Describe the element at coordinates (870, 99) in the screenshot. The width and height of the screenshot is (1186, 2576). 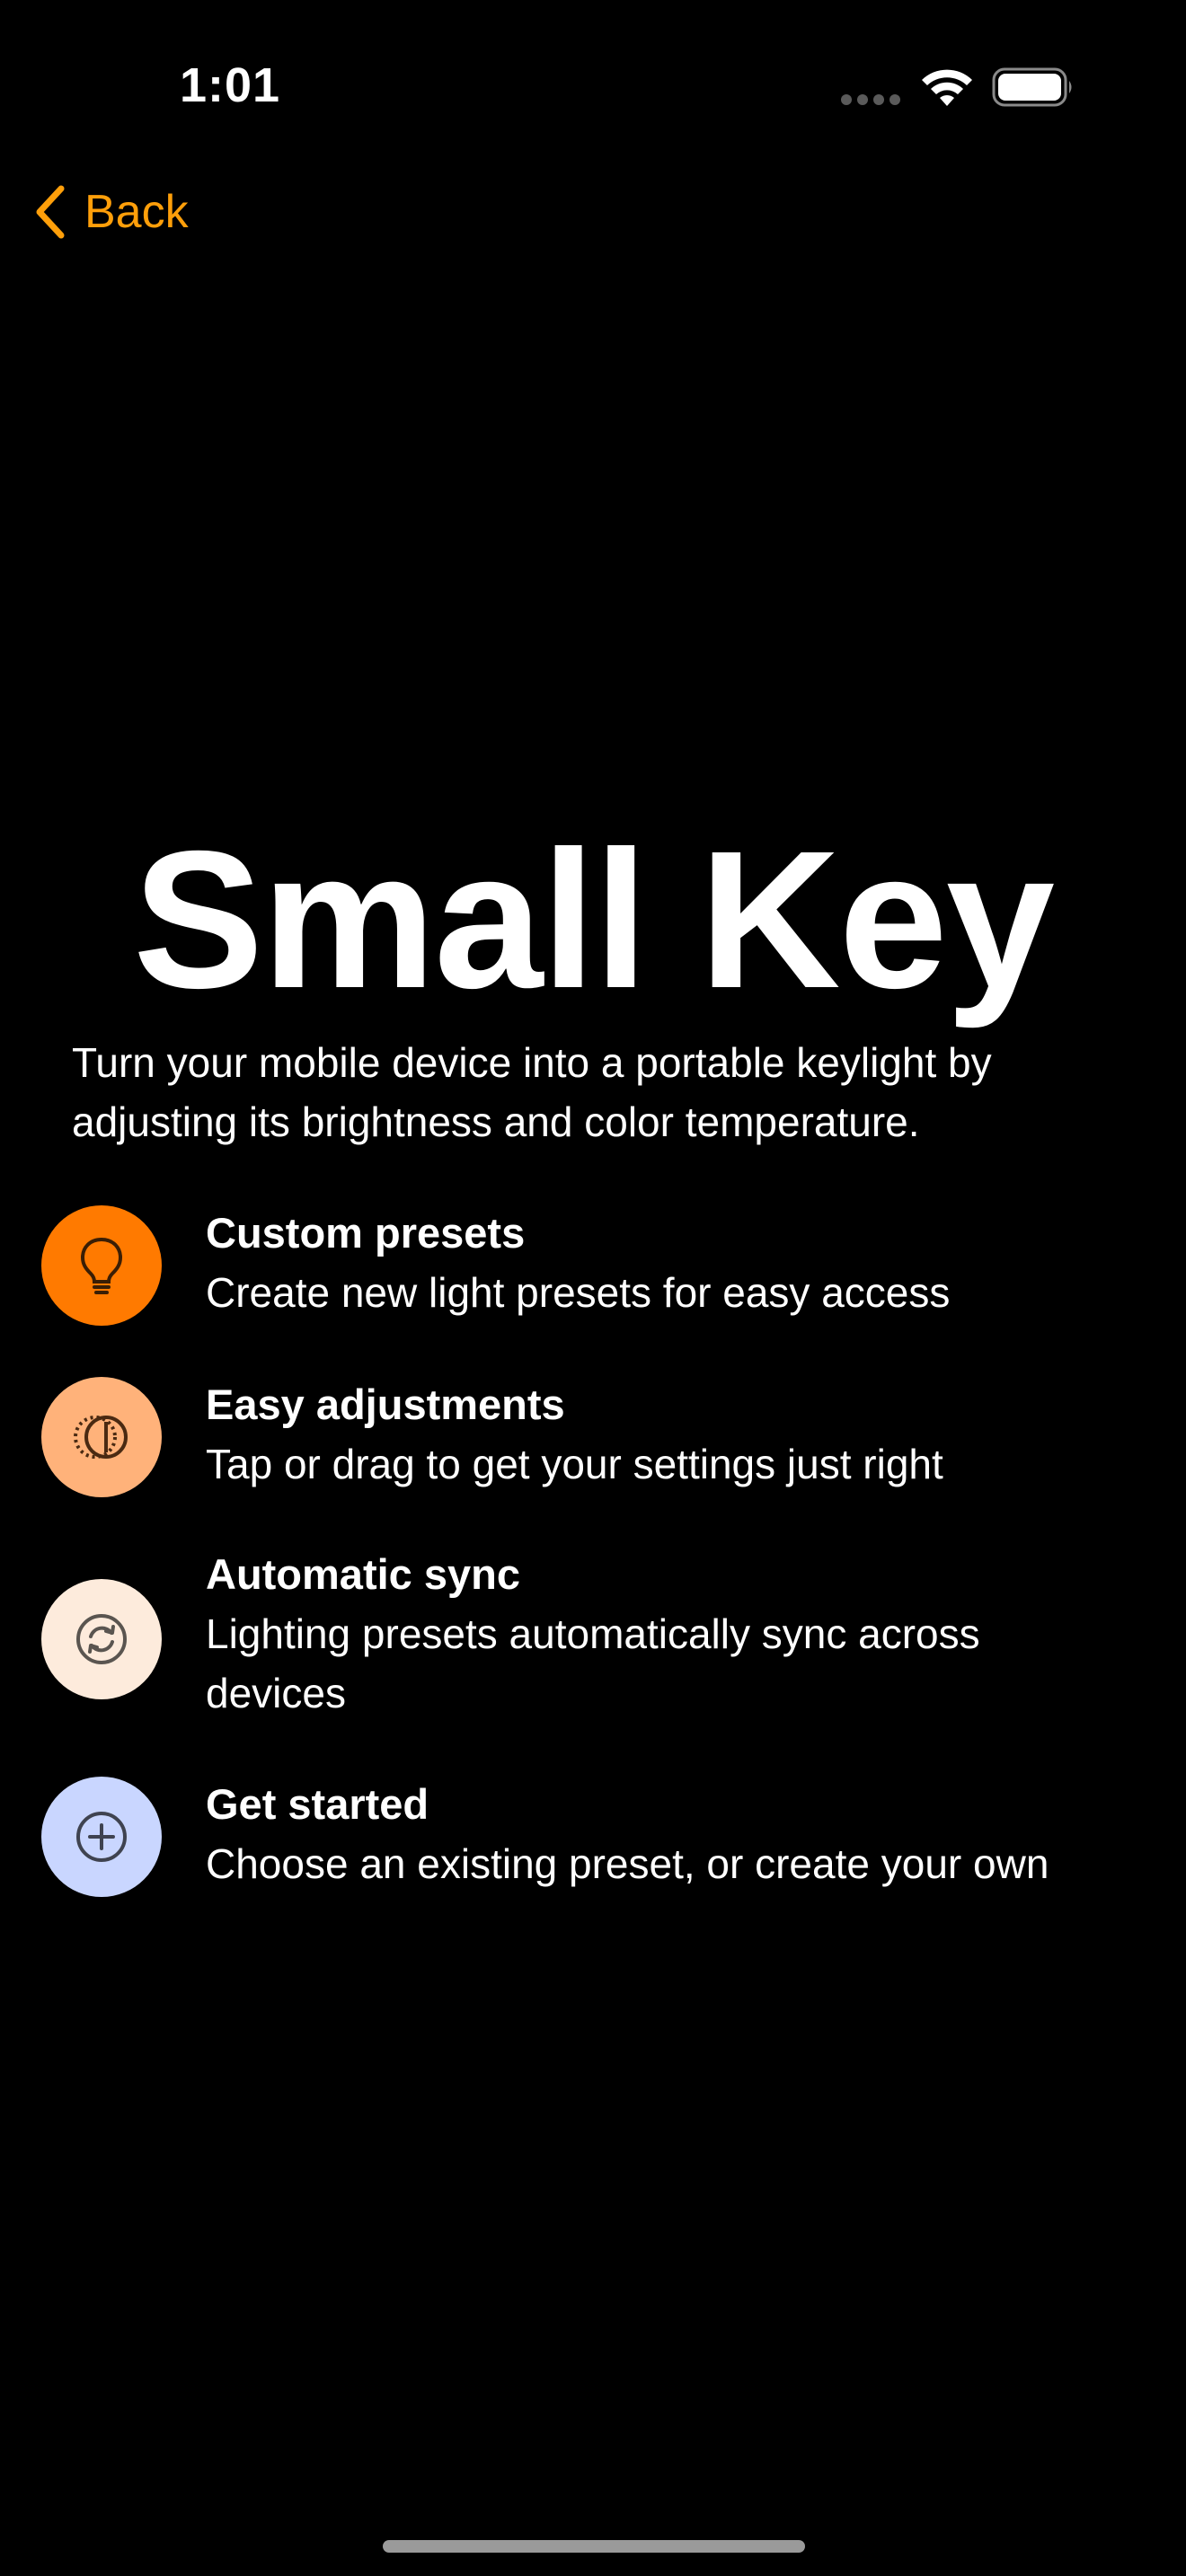
I see `cellular-signal-icon` at that location.